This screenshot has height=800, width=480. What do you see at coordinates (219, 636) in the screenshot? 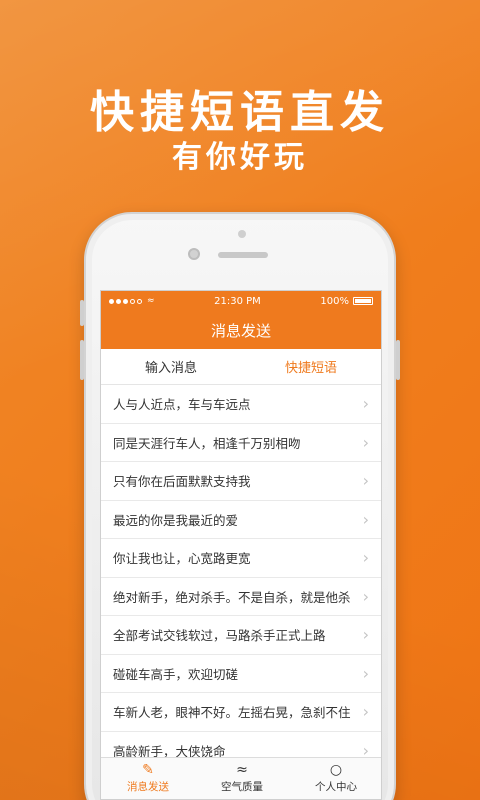
I see `phrase-text: 全部考试交钱软过，马路杀手正式上路` at bounding box center [219, 636].